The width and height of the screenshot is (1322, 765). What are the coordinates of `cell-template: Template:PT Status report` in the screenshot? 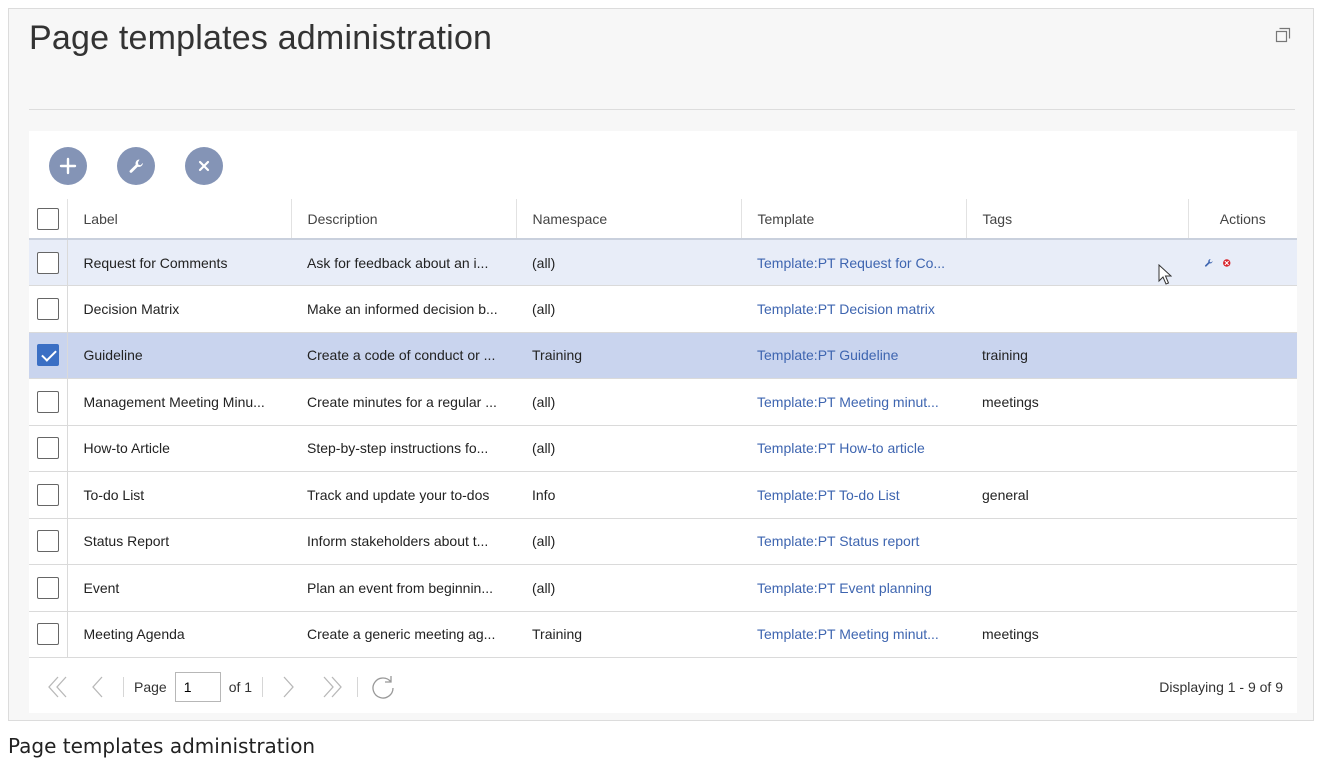 It's located at (853, 541).